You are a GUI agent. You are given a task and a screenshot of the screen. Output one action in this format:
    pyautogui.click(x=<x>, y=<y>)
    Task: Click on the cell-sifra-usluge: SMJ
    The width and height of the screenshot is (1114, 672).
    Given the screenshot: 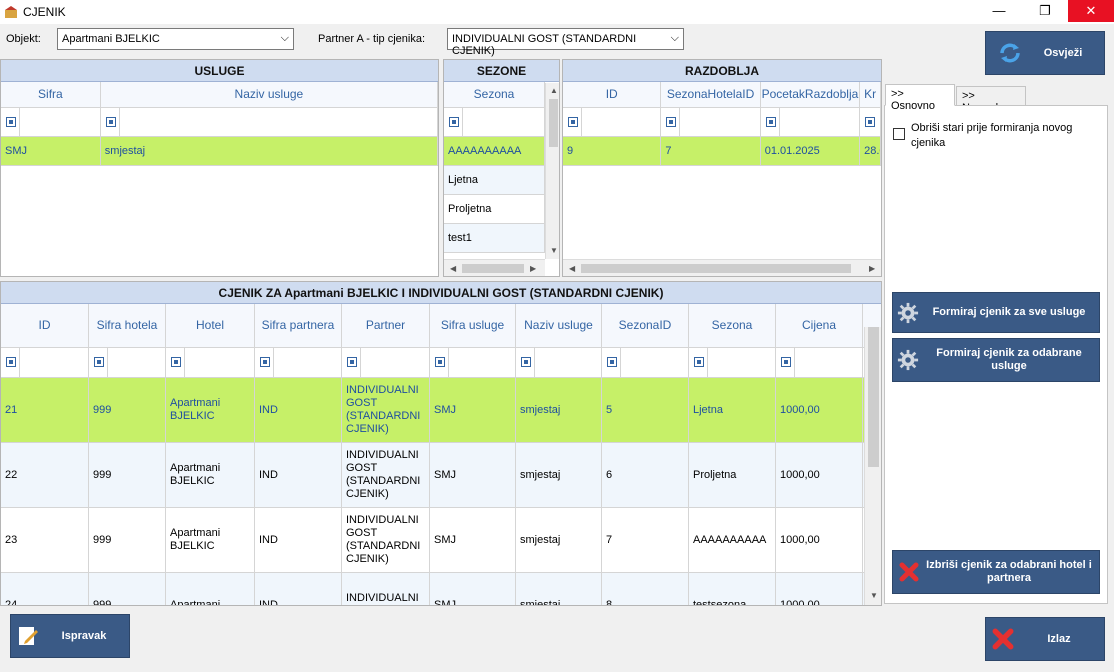 What is the action you would take?
    pyautogui.click(x=473, y=475)
    